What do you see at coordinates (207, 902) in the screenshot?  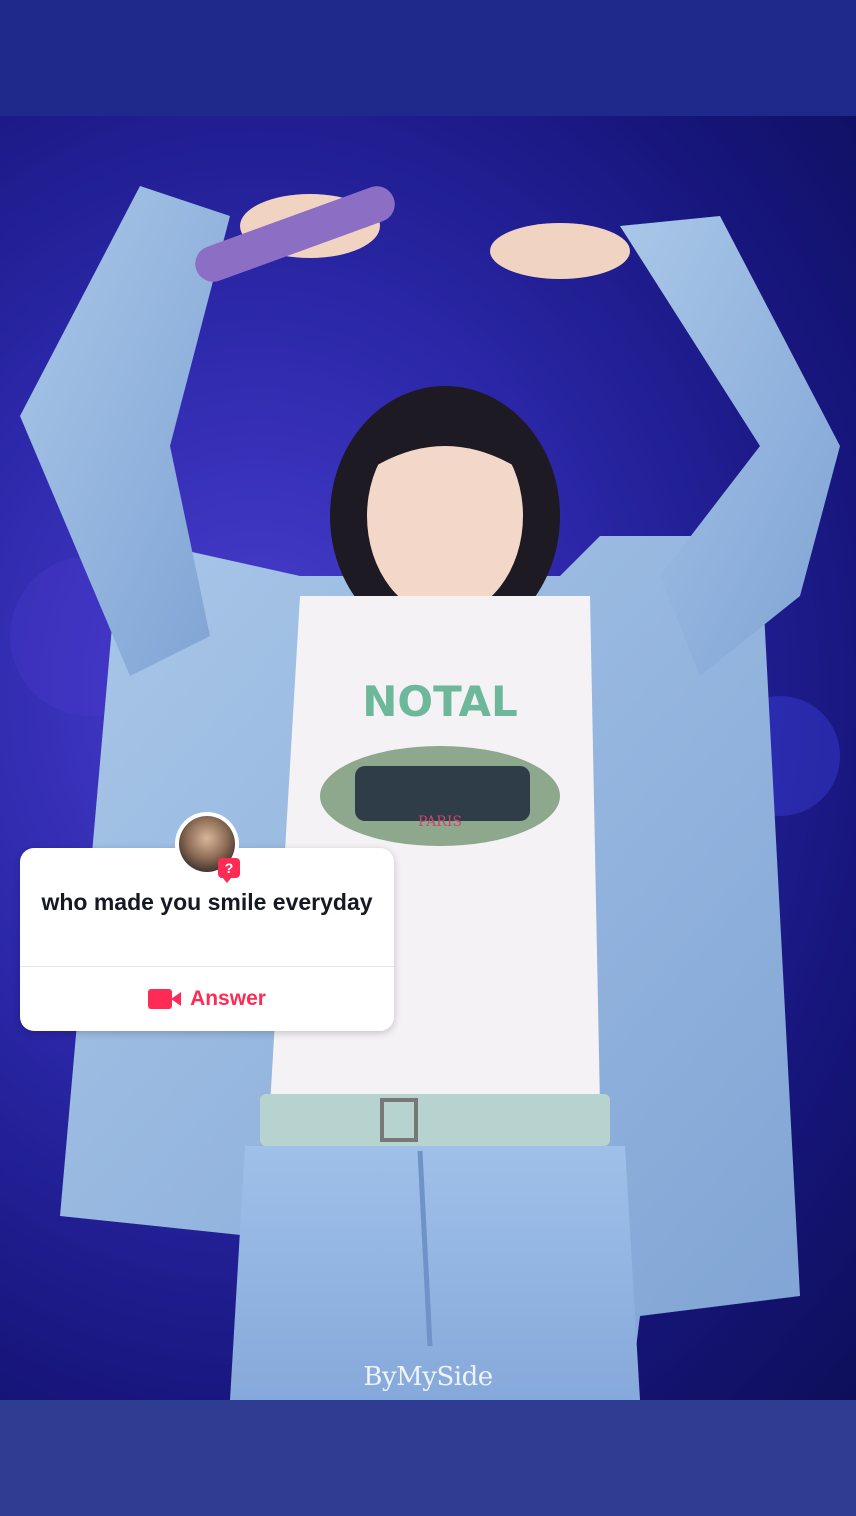 I see `question-text: who made you smile everyday` at bounding box center [207, 902].